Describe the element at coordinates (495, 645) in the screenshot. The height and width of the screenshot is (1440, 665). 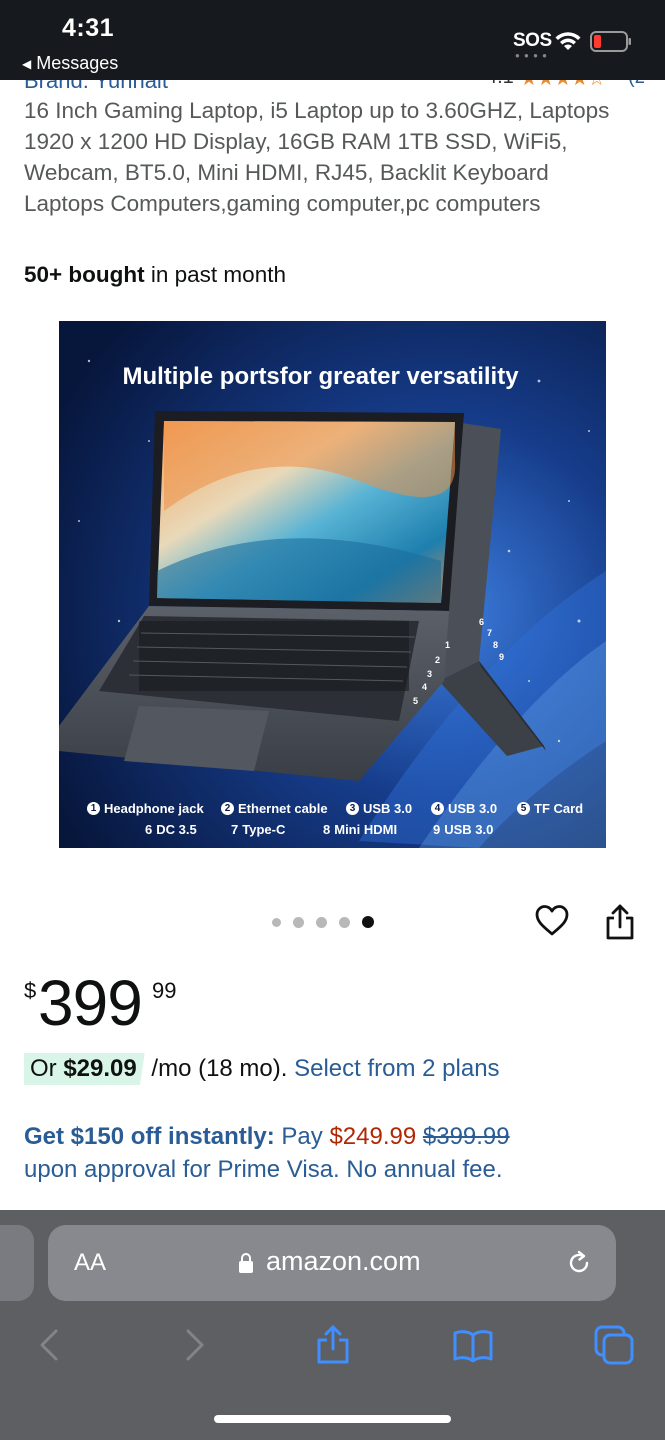
I see `svg-text: 8` at that location.